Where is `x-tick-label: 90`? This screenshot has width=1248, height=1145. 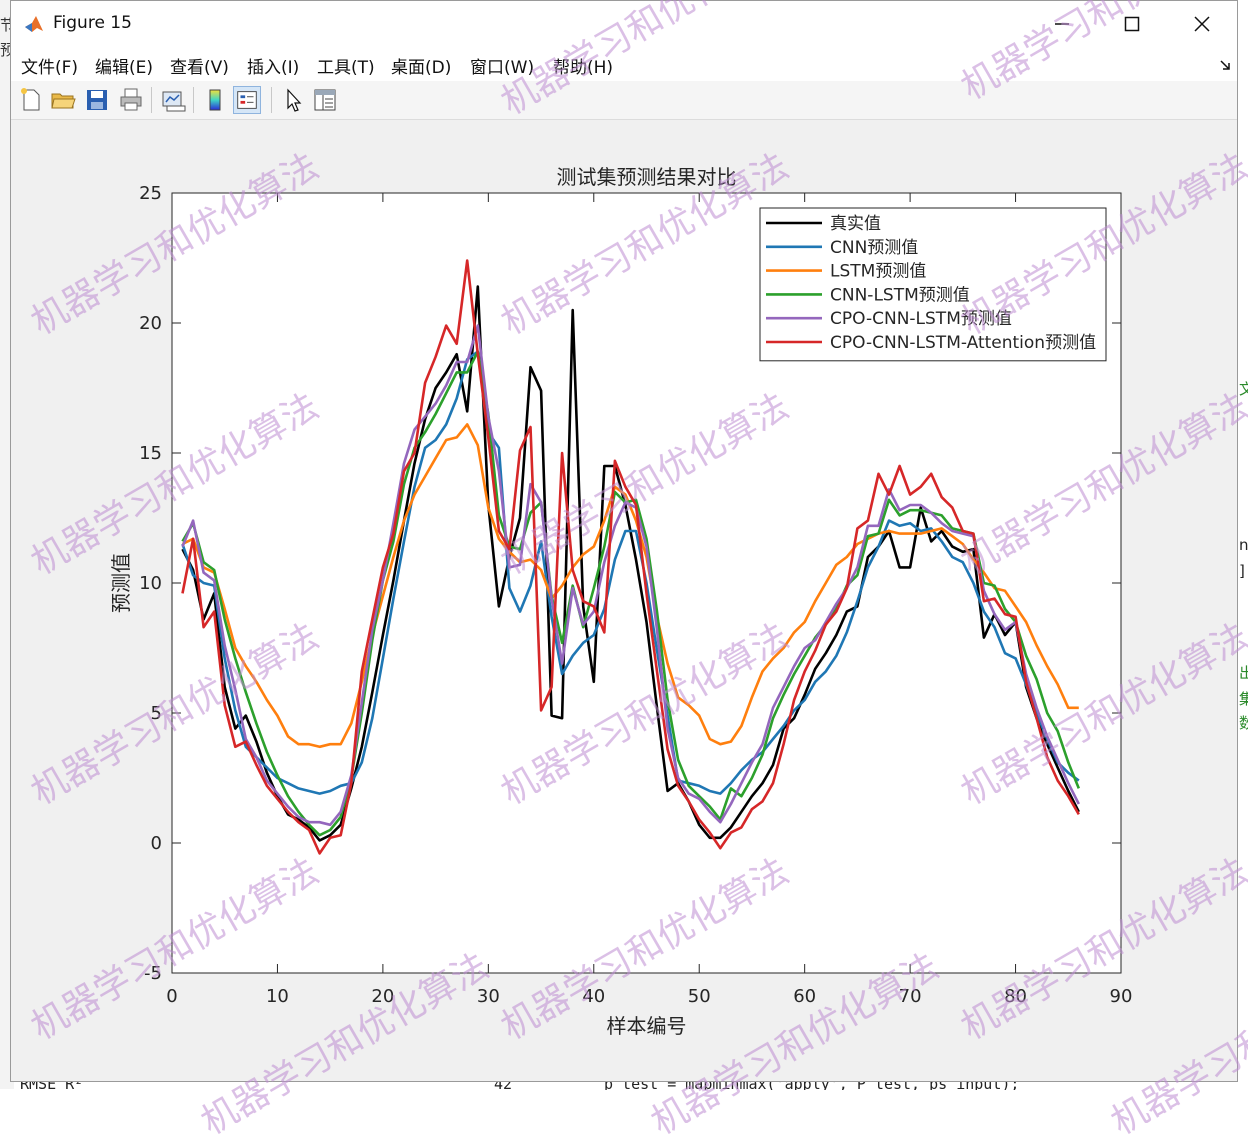
x-tick-label: 90 is located at coordinates (1121, 996).